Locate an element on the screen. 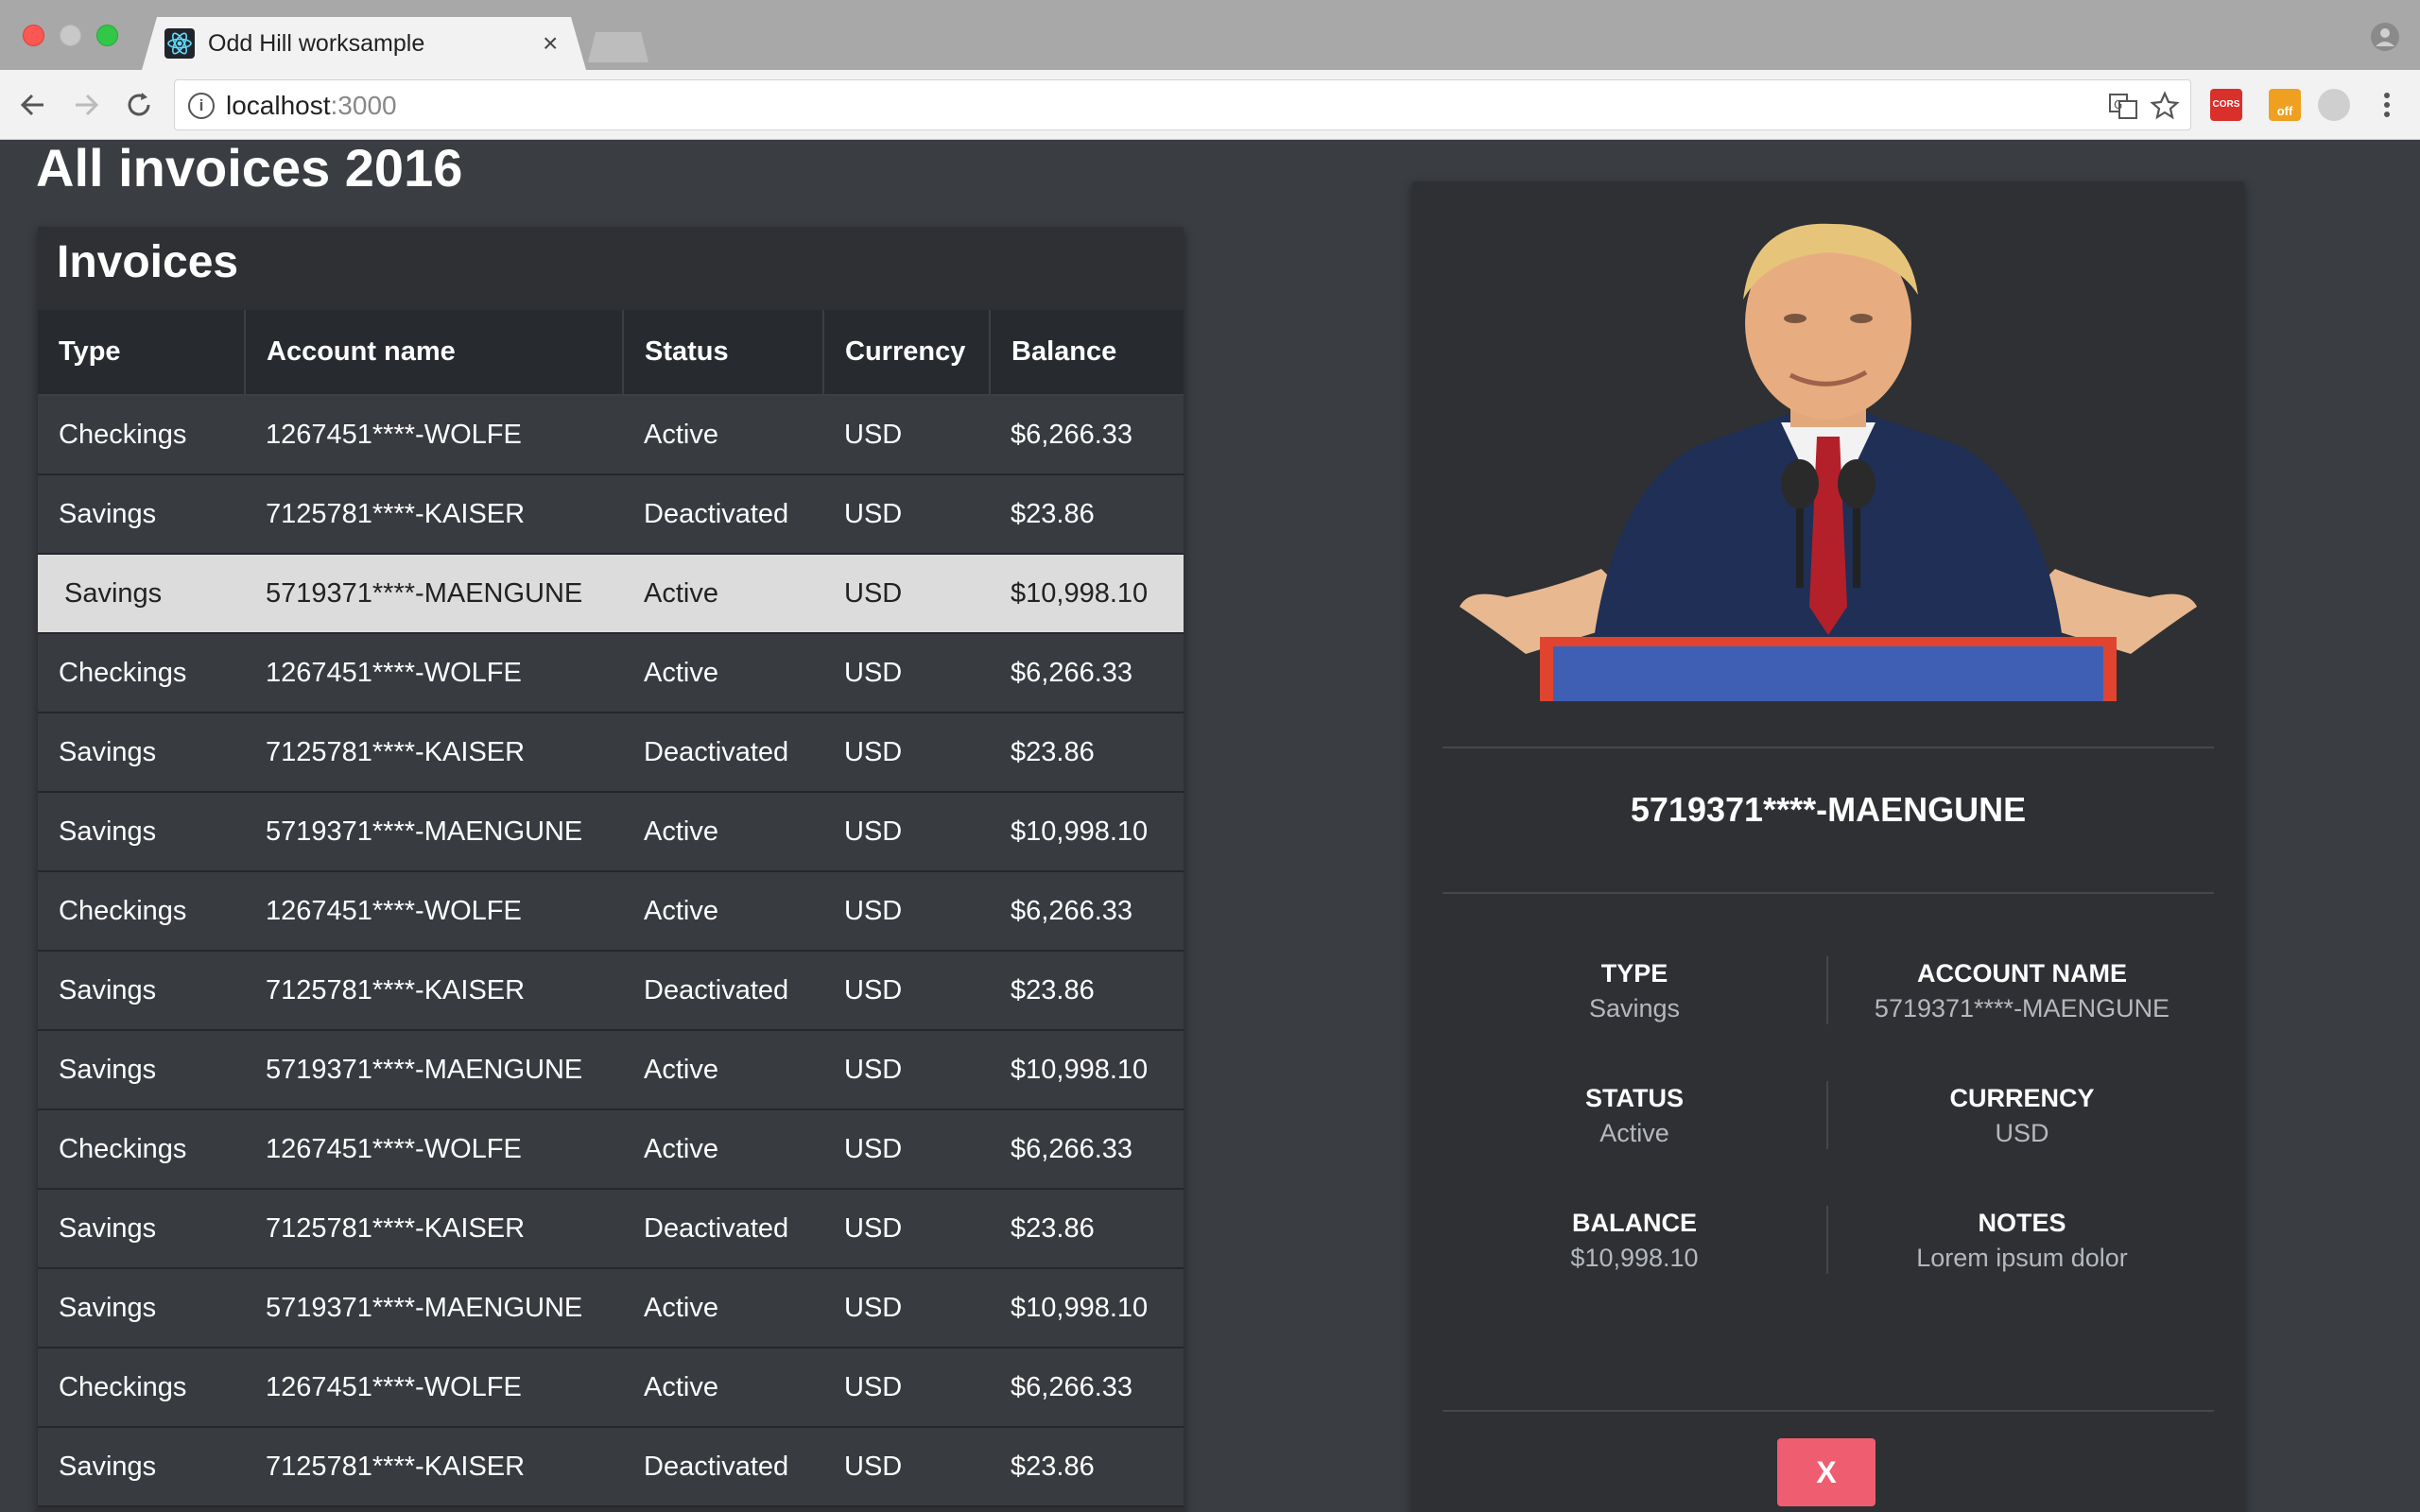  field-value: USD is located at coordinates (2022, 1133).